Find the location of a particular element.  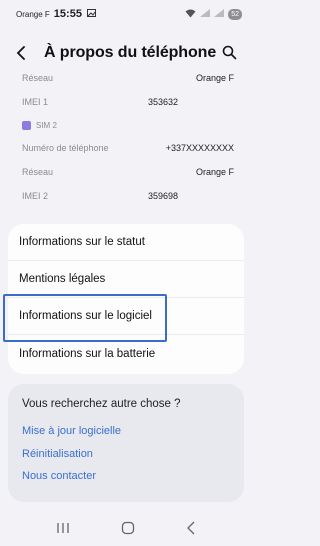

imei2-label: IMEI 2 is located at coordinates (35, 196).